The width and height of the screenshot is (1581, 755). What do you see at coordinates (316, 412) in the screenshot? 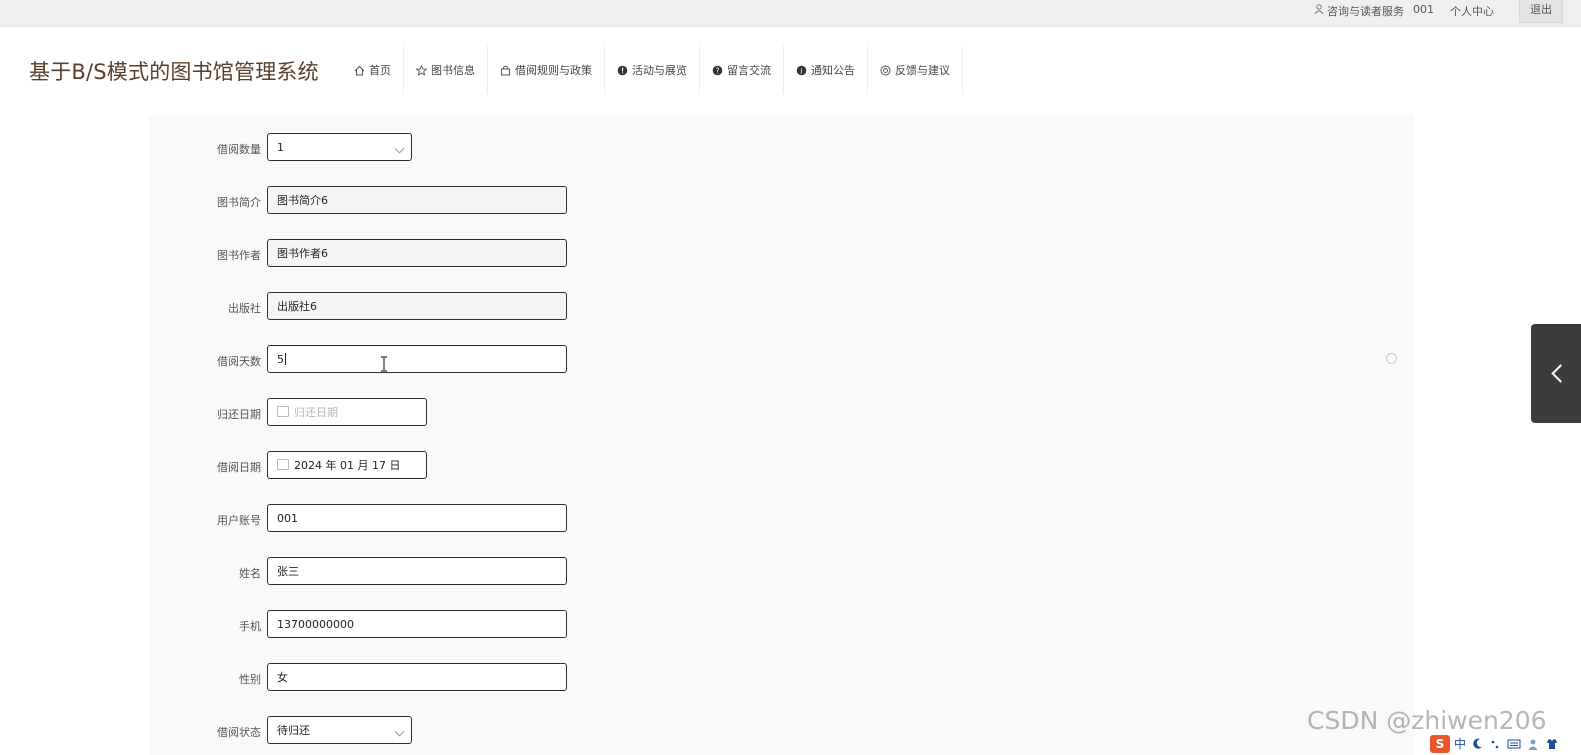
I see `date-placeholder: 归还日期` at bounding box center [316, 412].